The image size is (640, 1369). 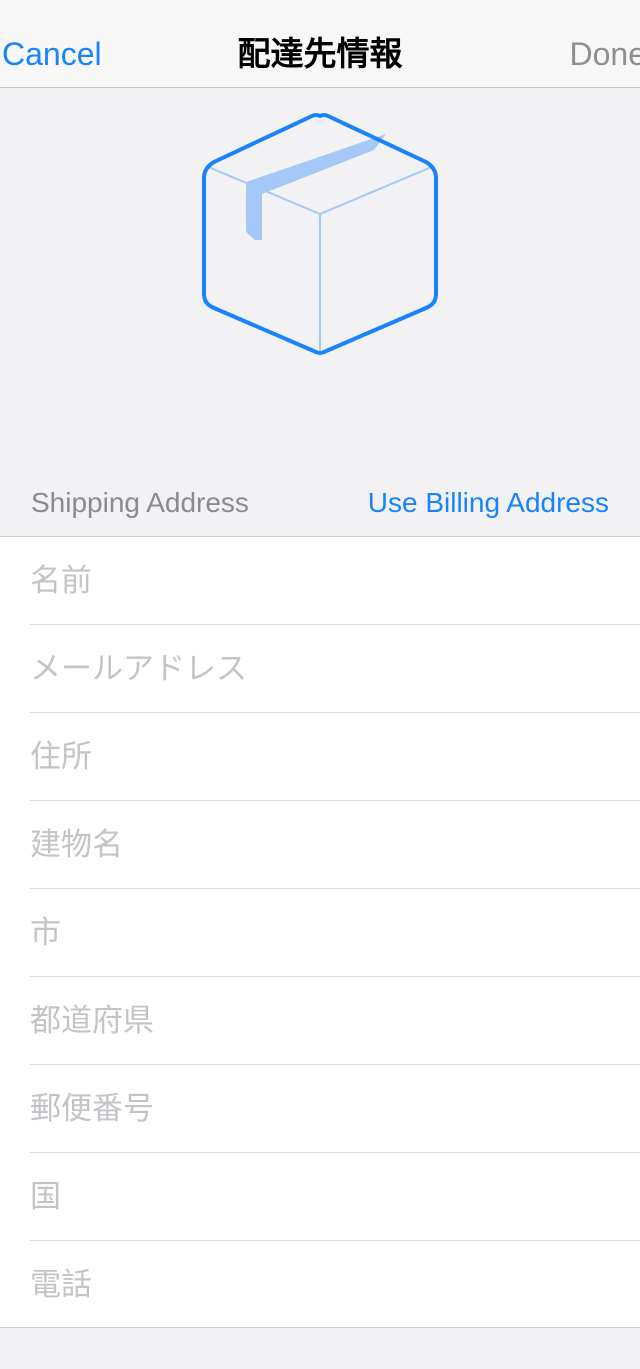 I want to click on country-field: 国, so click(x=335, y=1197).